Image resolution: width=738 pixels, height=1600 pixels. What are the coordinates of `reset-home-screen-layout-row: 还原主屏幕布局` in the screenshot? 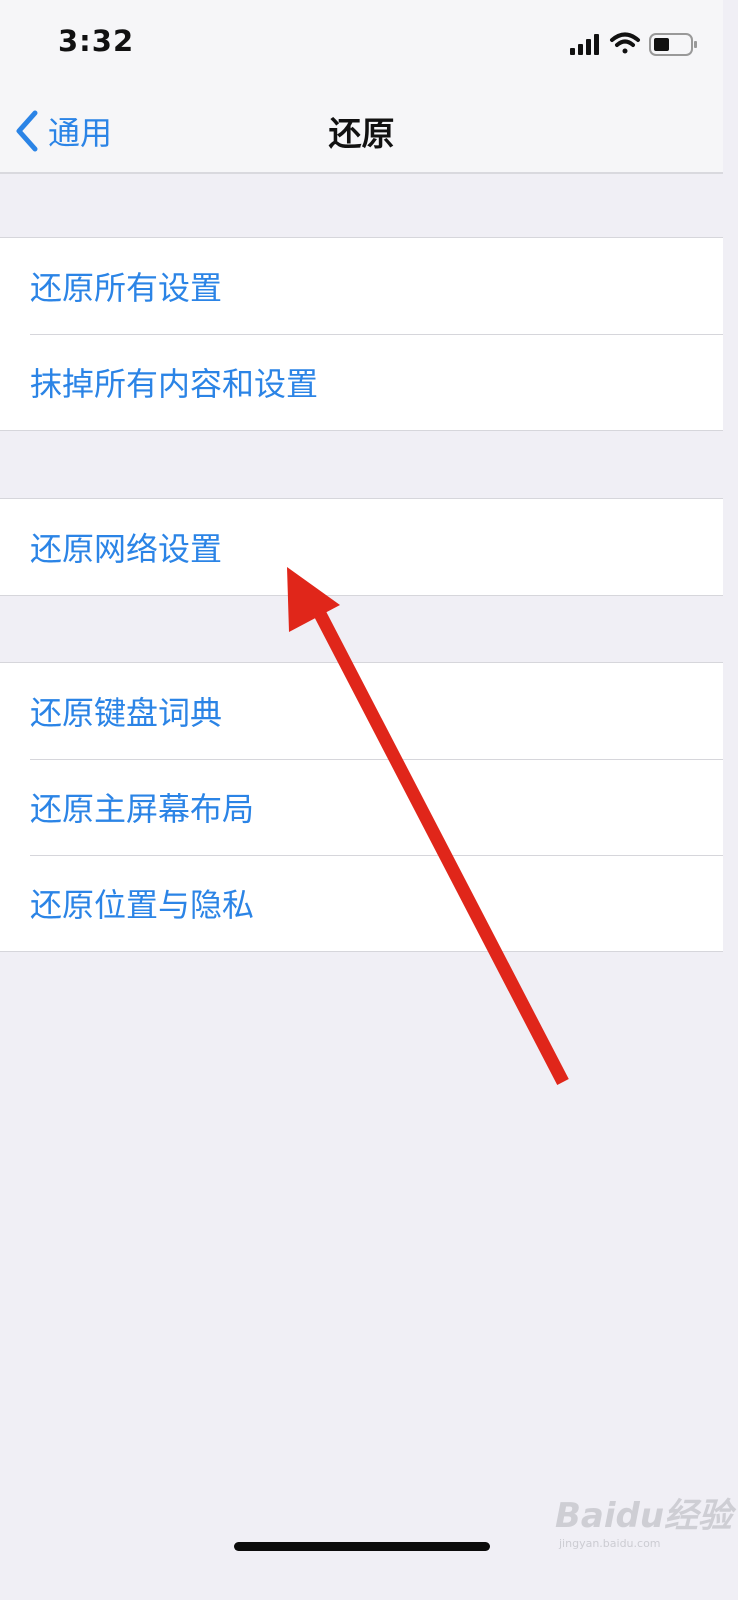 It's located at (361, 807).